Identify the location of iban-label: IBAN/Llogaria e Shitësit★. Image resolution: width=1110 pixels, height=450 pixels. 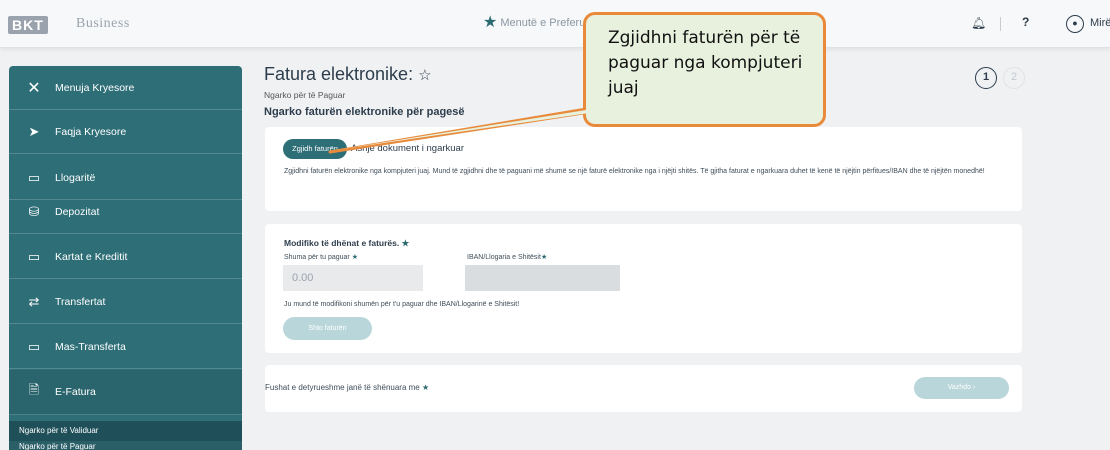
(507, 257).